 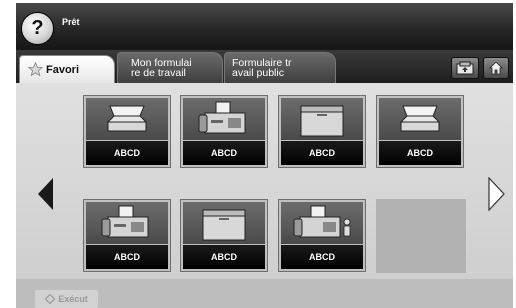 I want to click on tab-label: Mon formulai re de travail, so click(x=161, y=68).